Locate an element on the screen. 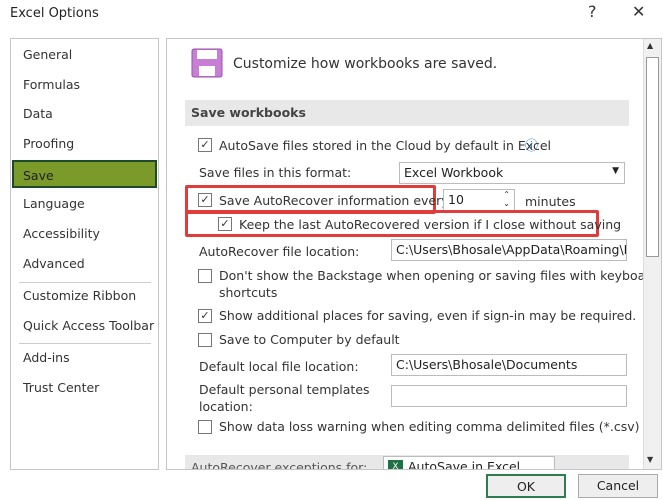 The image size is (663, 500). cancel-button: Cancel is located at coordinates (618, 486).